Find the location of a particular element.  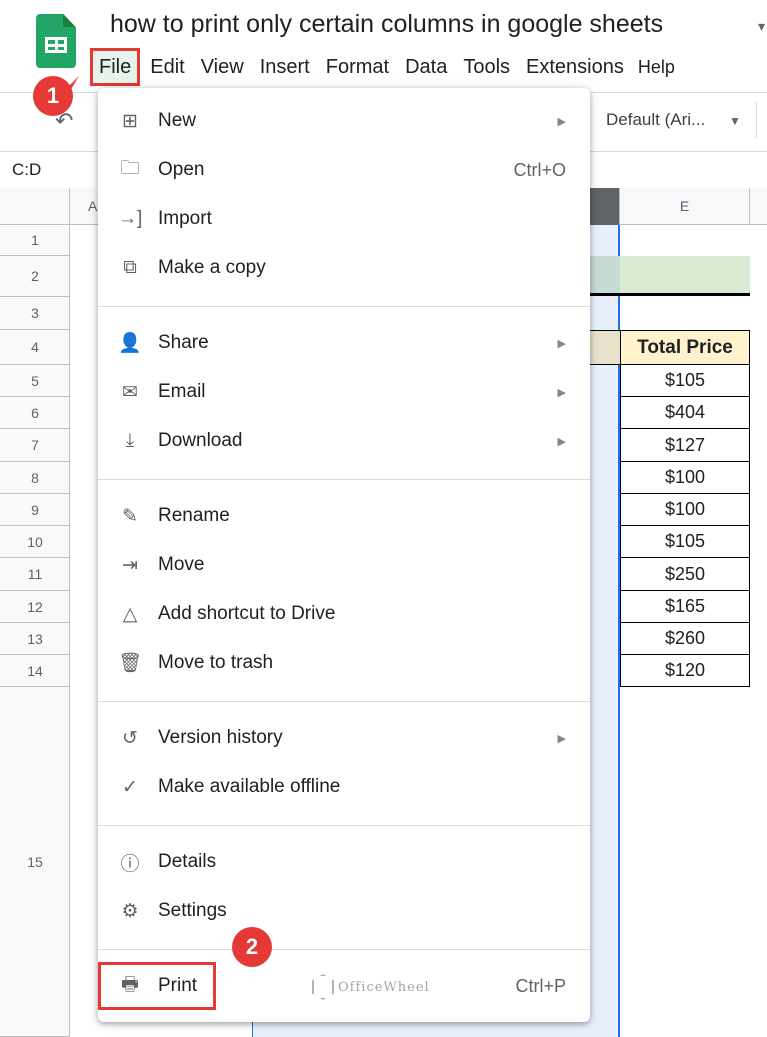

column-header-e: E is located at coordinates (685, 206).